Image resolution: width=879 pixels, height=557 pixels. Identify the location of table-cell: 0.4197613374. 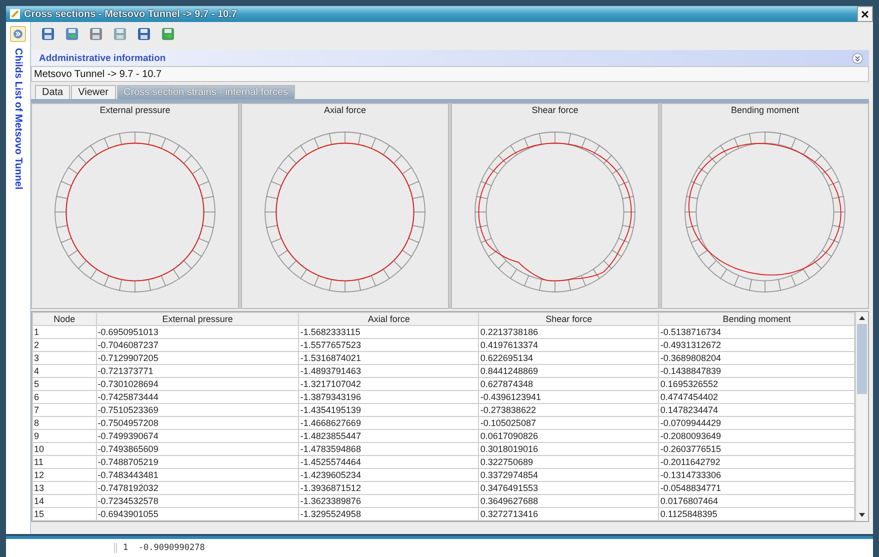
(568, 345).